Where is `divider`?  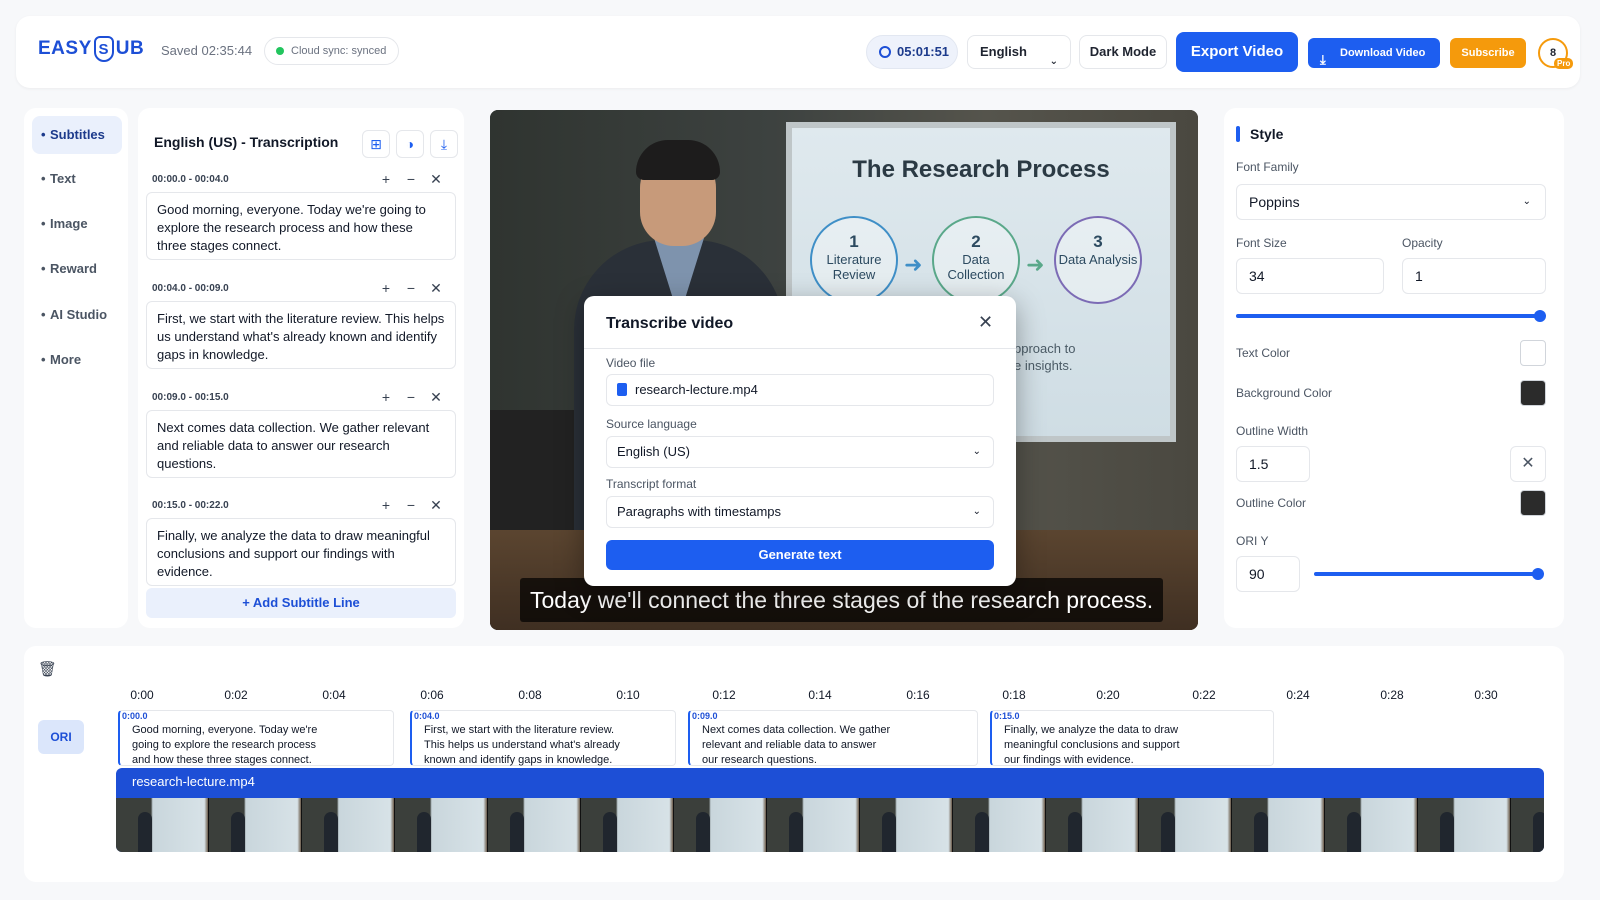
divider is located at coordinates (800, 348).